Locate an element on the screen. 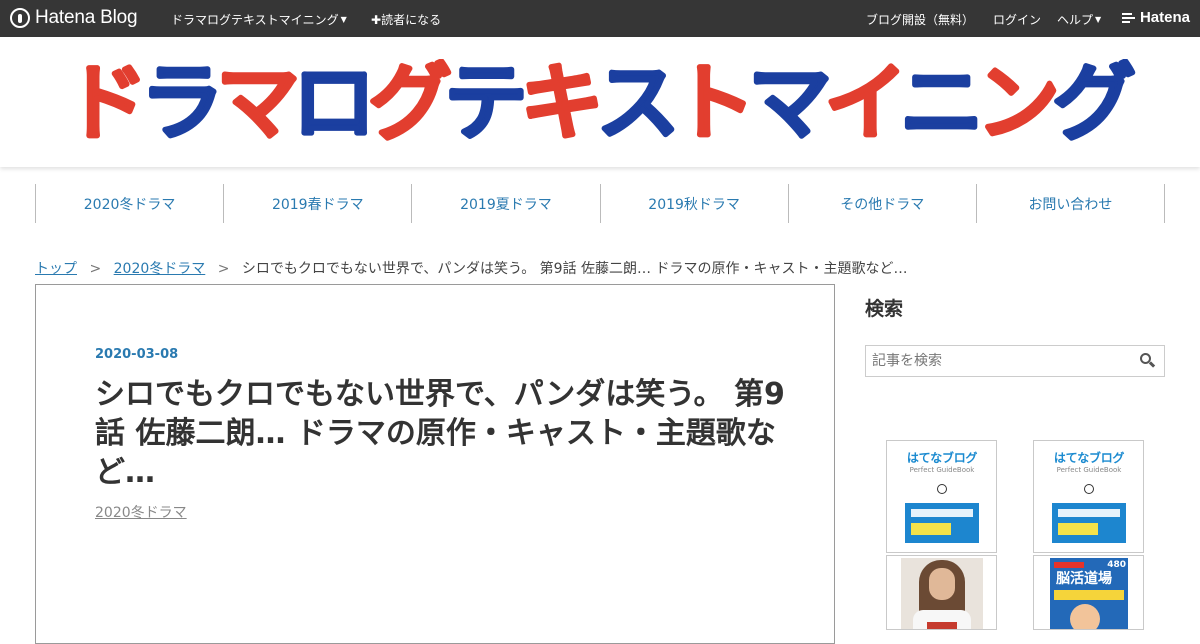 This screenshot has width=1200, height=644. banner-char-7: キ is located at coordinates (562, 104).